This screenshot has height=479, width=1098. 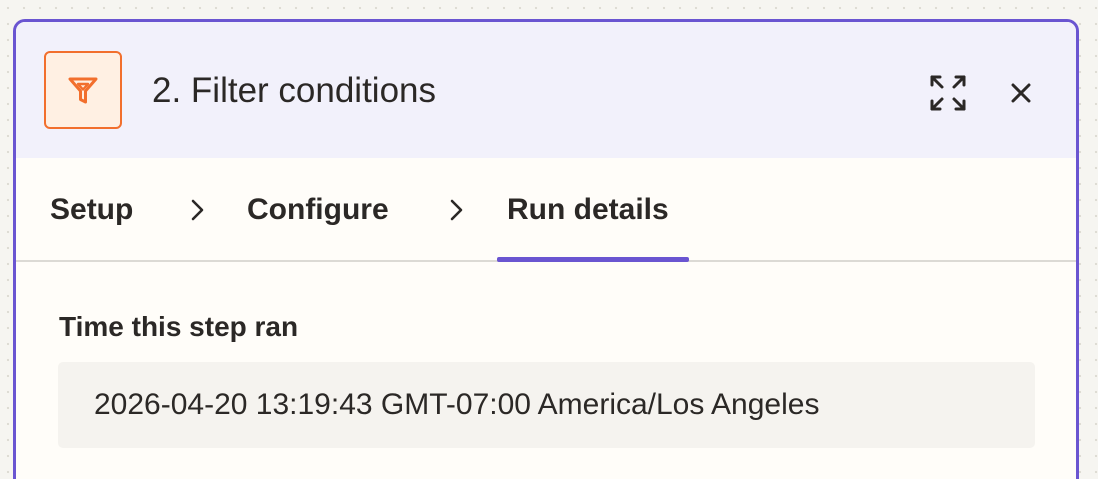 I want to click on tab-run-details: Run details, so click(x=588, y=210).